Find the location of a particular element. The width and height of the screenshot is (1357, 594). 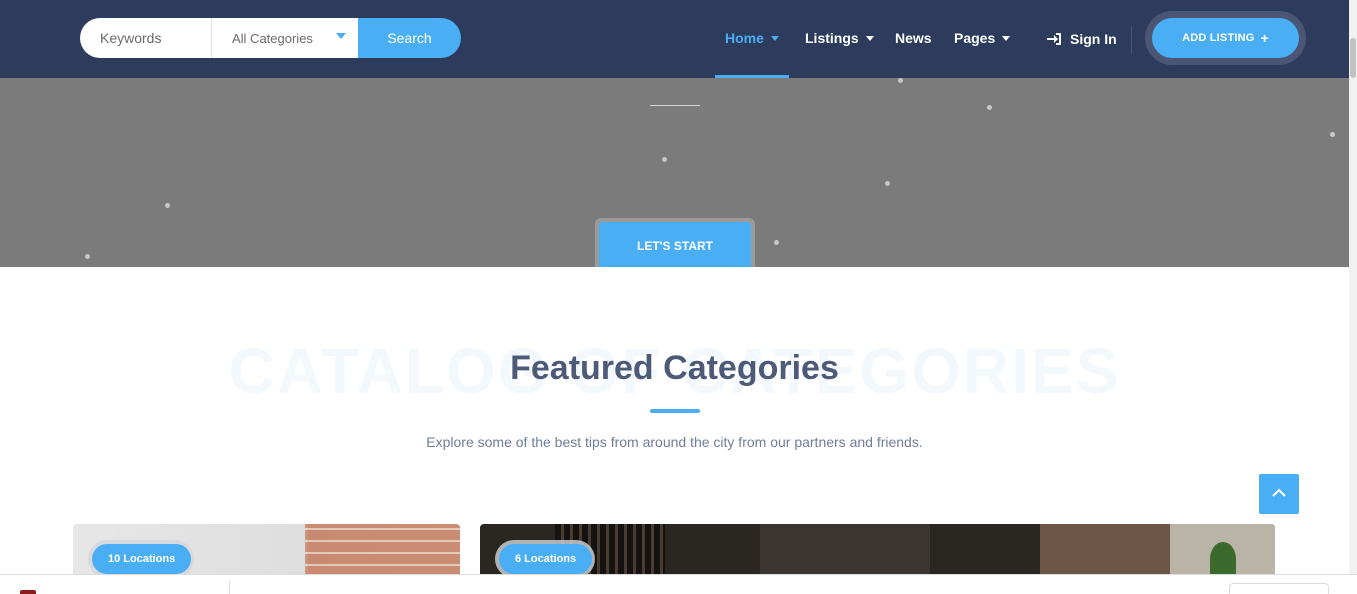

sign-in-icon is located at coordinates (1054, 39).